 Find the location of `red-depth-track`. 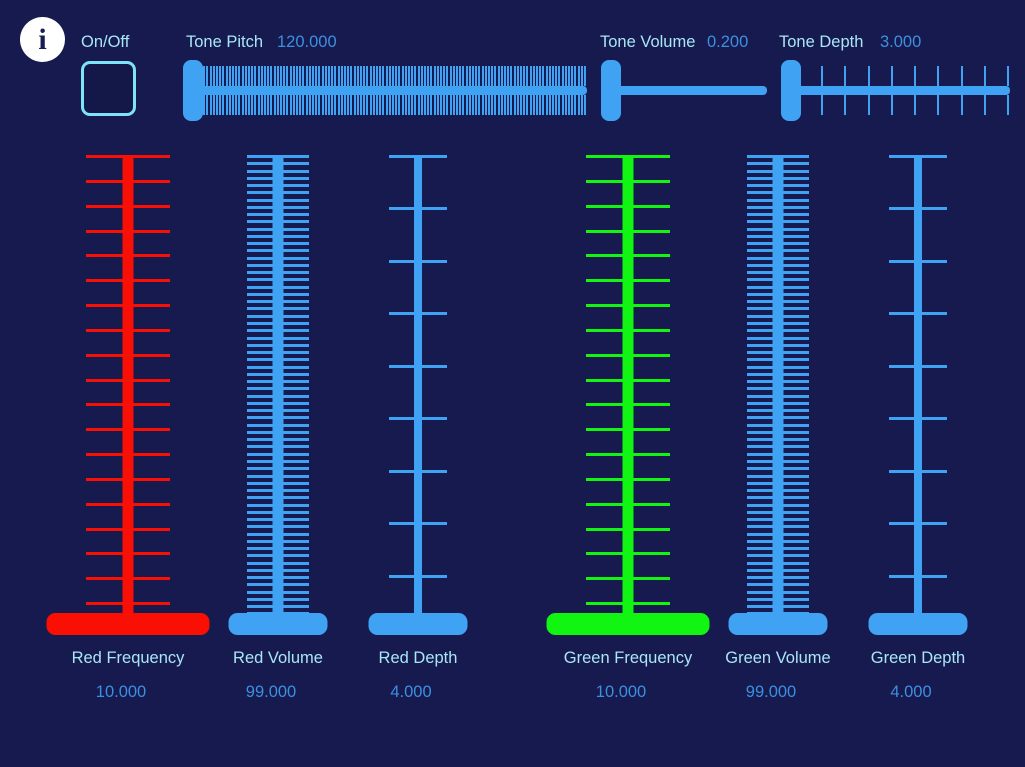

red-depth-track is located at coordinates (418, 395).